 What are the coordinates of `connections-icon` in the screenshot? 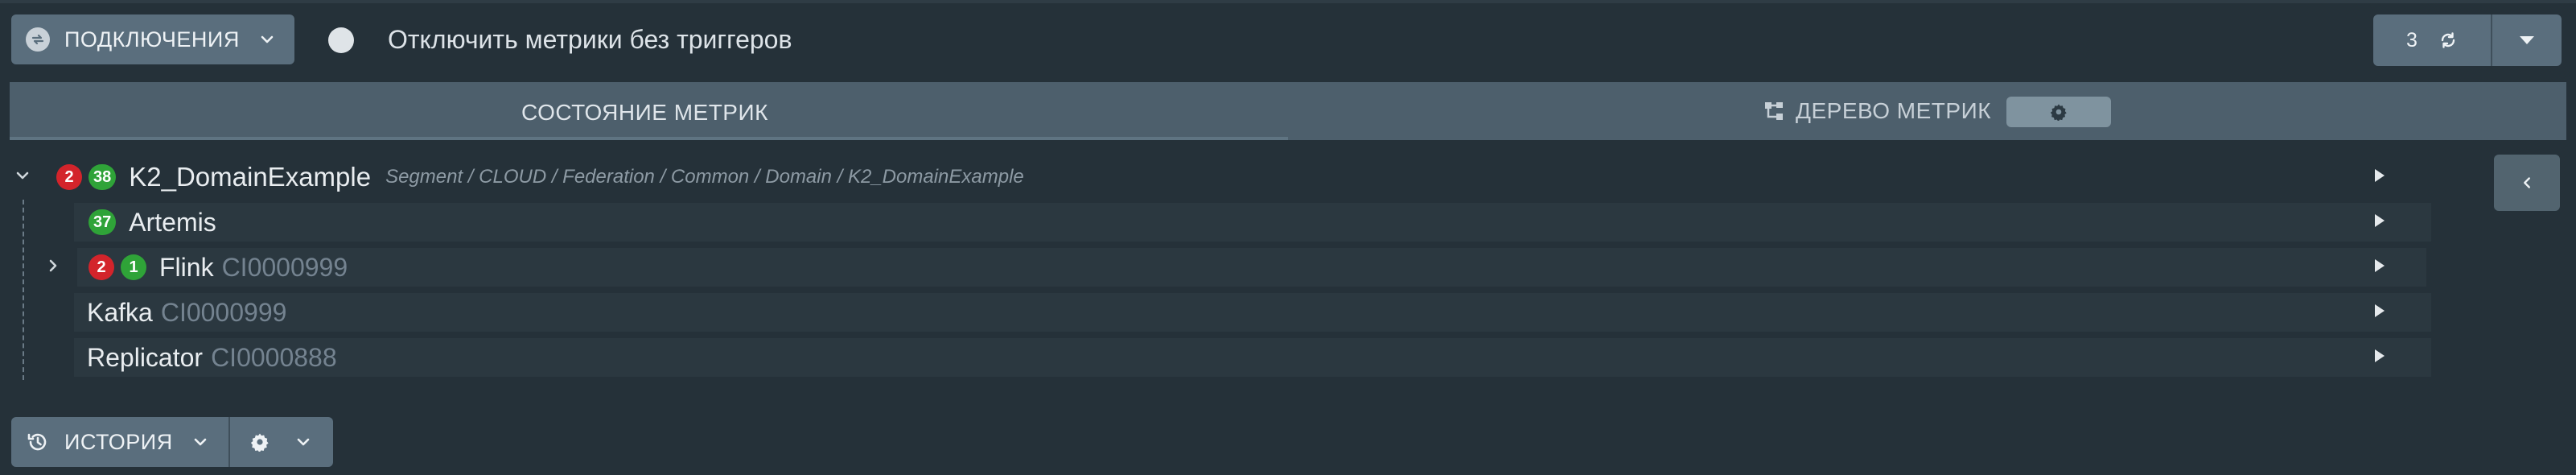 It's located at (38, 39).